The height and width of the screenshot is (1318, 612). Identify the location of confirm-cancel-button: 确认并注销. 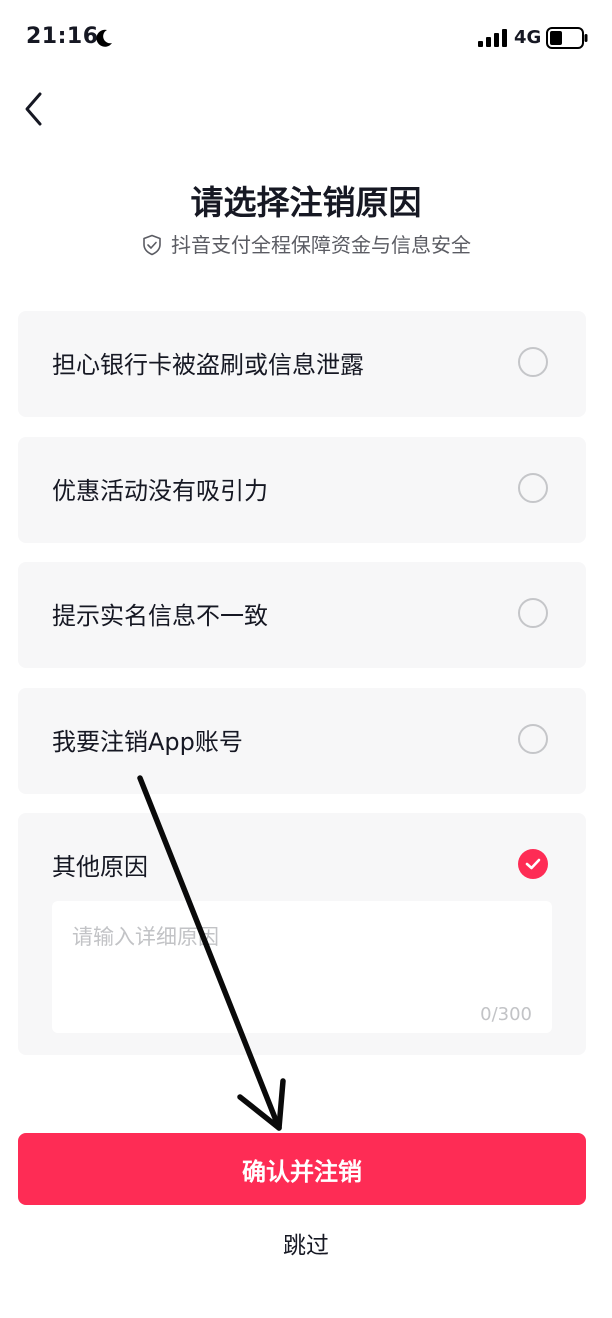
(302, 1169).